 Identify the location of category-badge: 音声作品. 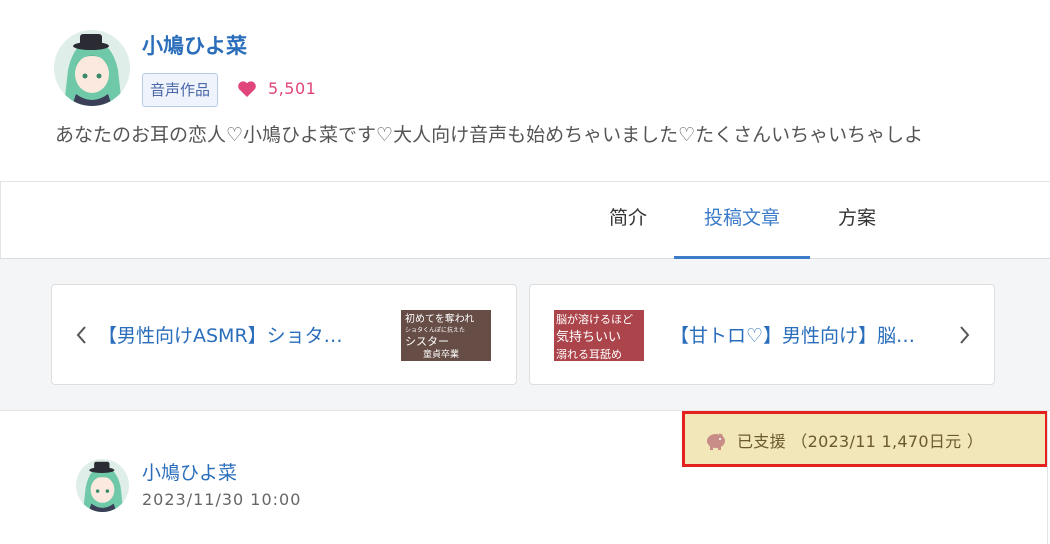
(180, 90).